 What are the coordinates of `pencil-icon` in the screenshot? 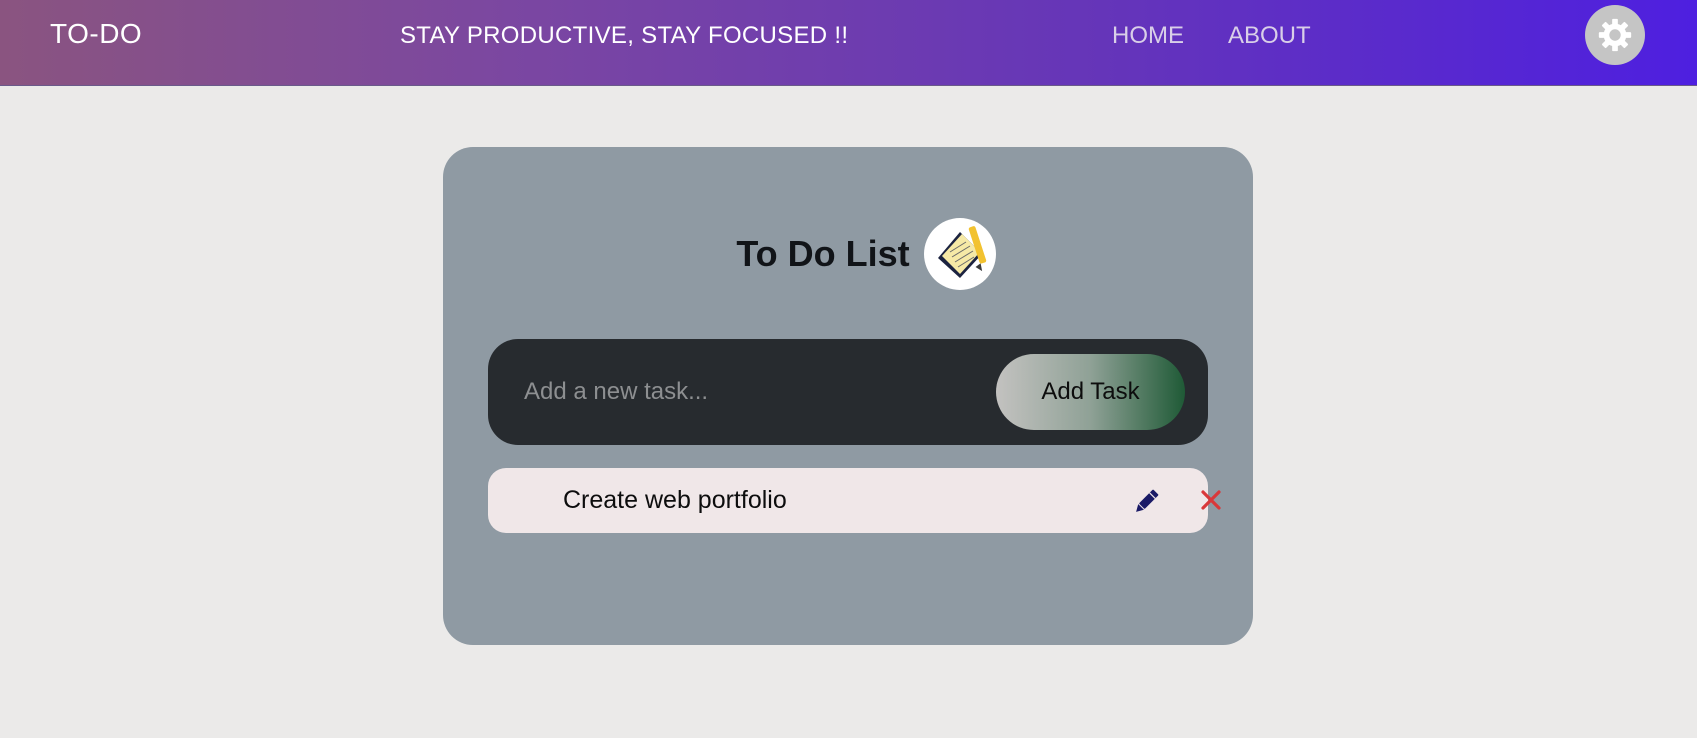 It's located at (1146, 502).